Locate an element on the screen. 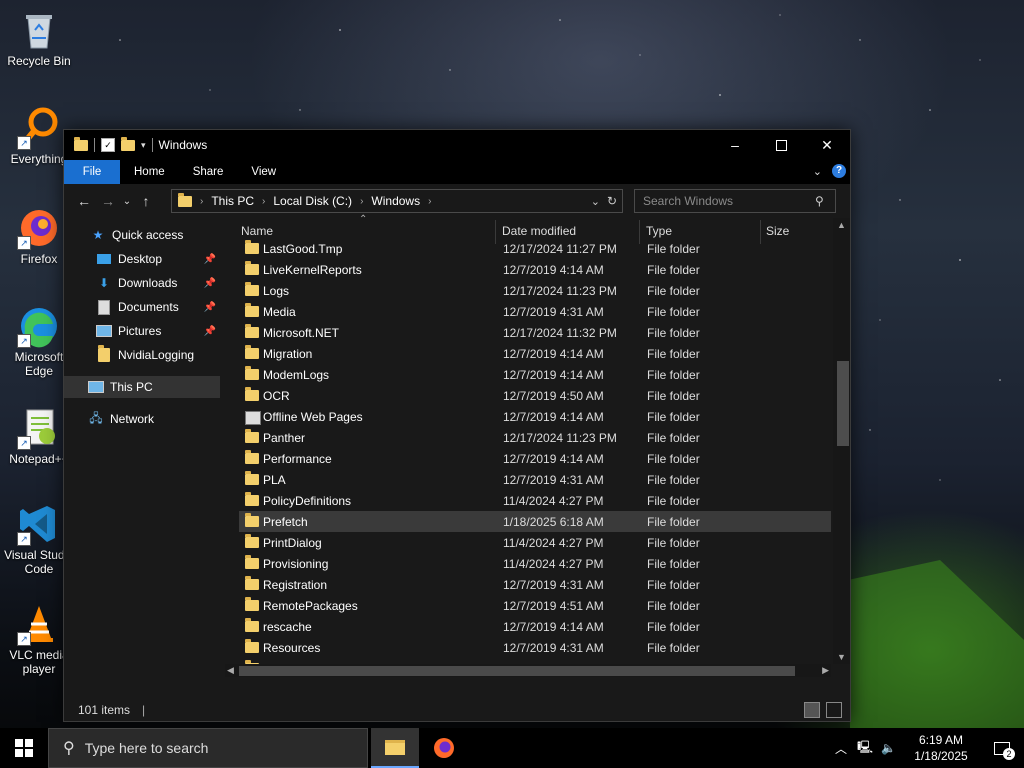  file-name: Logs is located at coordinates (276, 290).